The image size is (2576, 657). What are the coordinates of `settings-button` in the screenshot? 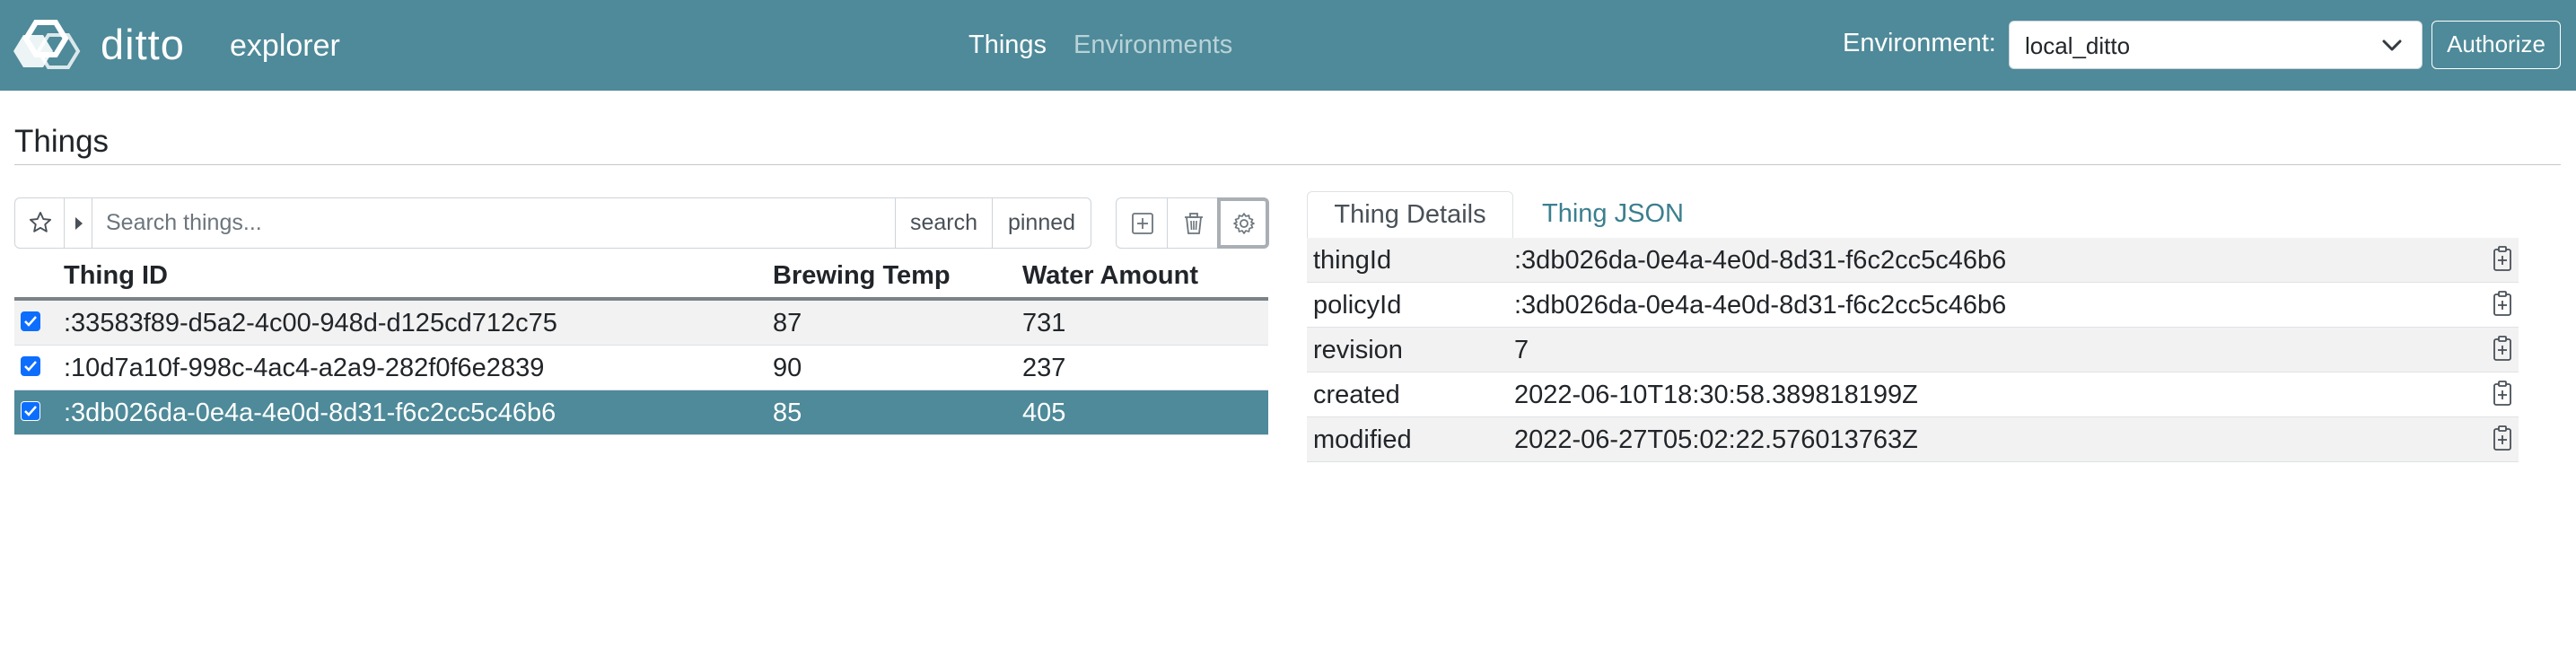 It's located at (1243, 223).